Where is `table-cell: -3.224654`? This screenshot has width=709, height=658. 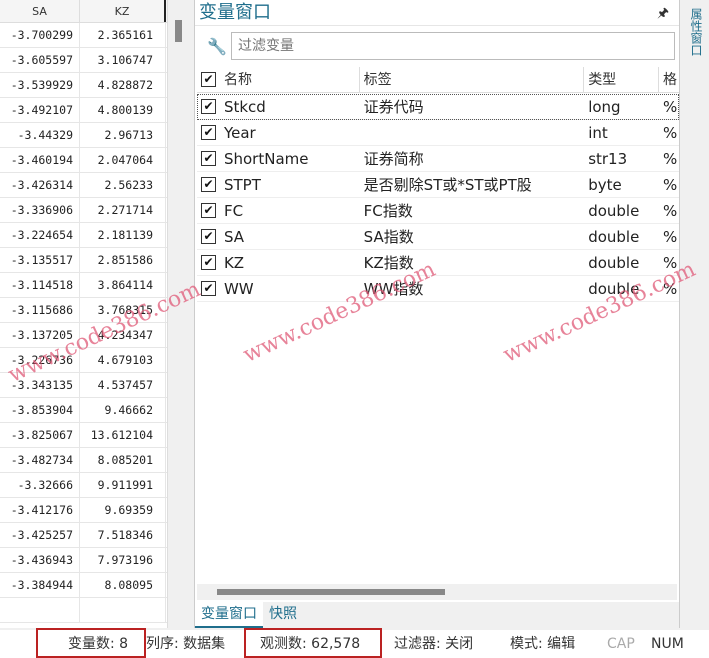
table-cell: -3.224654 is located at coordinates (40, 235).